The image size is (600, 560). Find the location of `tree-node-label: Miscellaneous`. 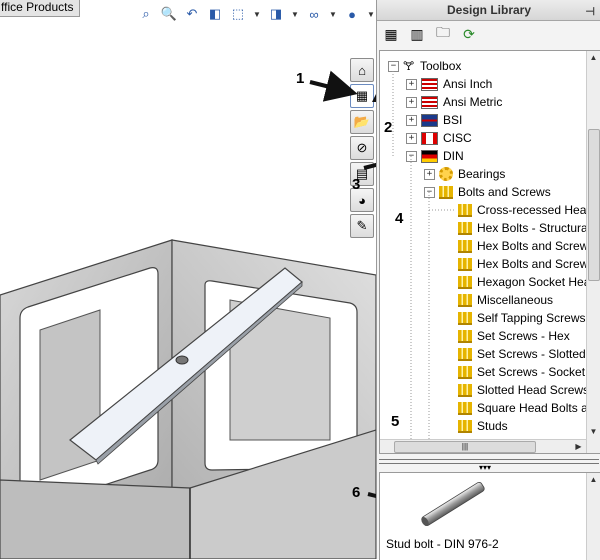

tree-node-label: Miscellaneous is located at coordinates (515, 300).